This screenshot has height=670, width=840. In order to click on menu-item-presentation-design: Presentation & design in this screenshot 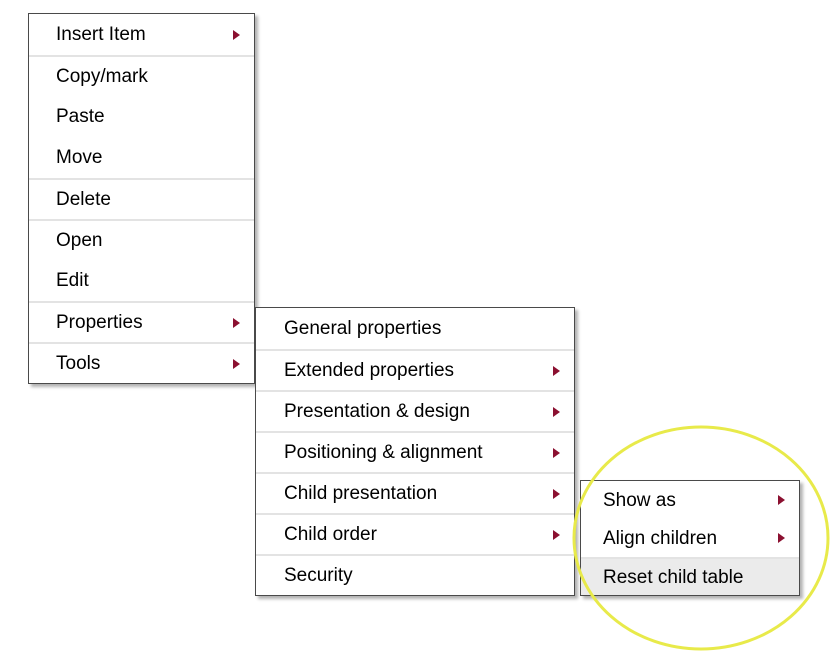, I will do `click(415, 410)`.